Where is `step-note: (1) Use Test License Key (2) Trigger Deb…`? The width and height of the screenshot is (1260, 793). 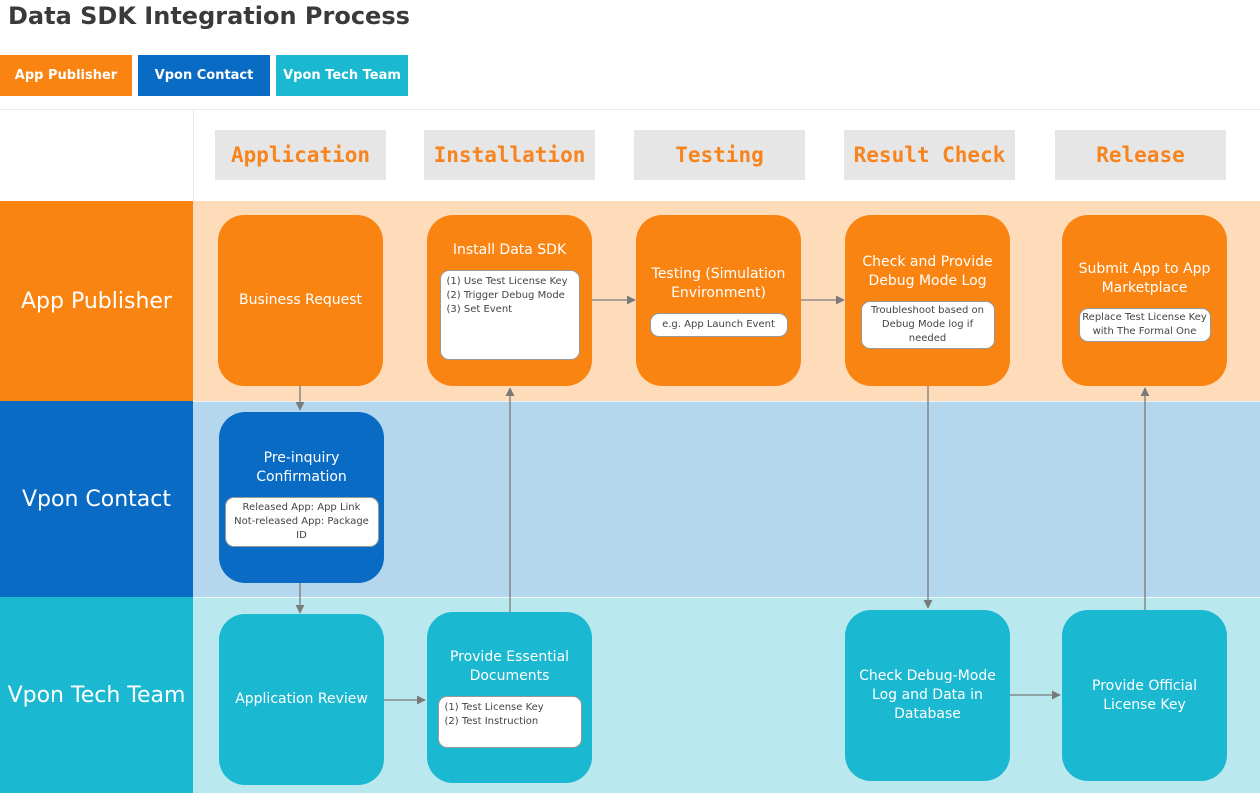
step-note: (1) Use Test License Key (2) Trigger Deb… is located at coordinates (509, 315).